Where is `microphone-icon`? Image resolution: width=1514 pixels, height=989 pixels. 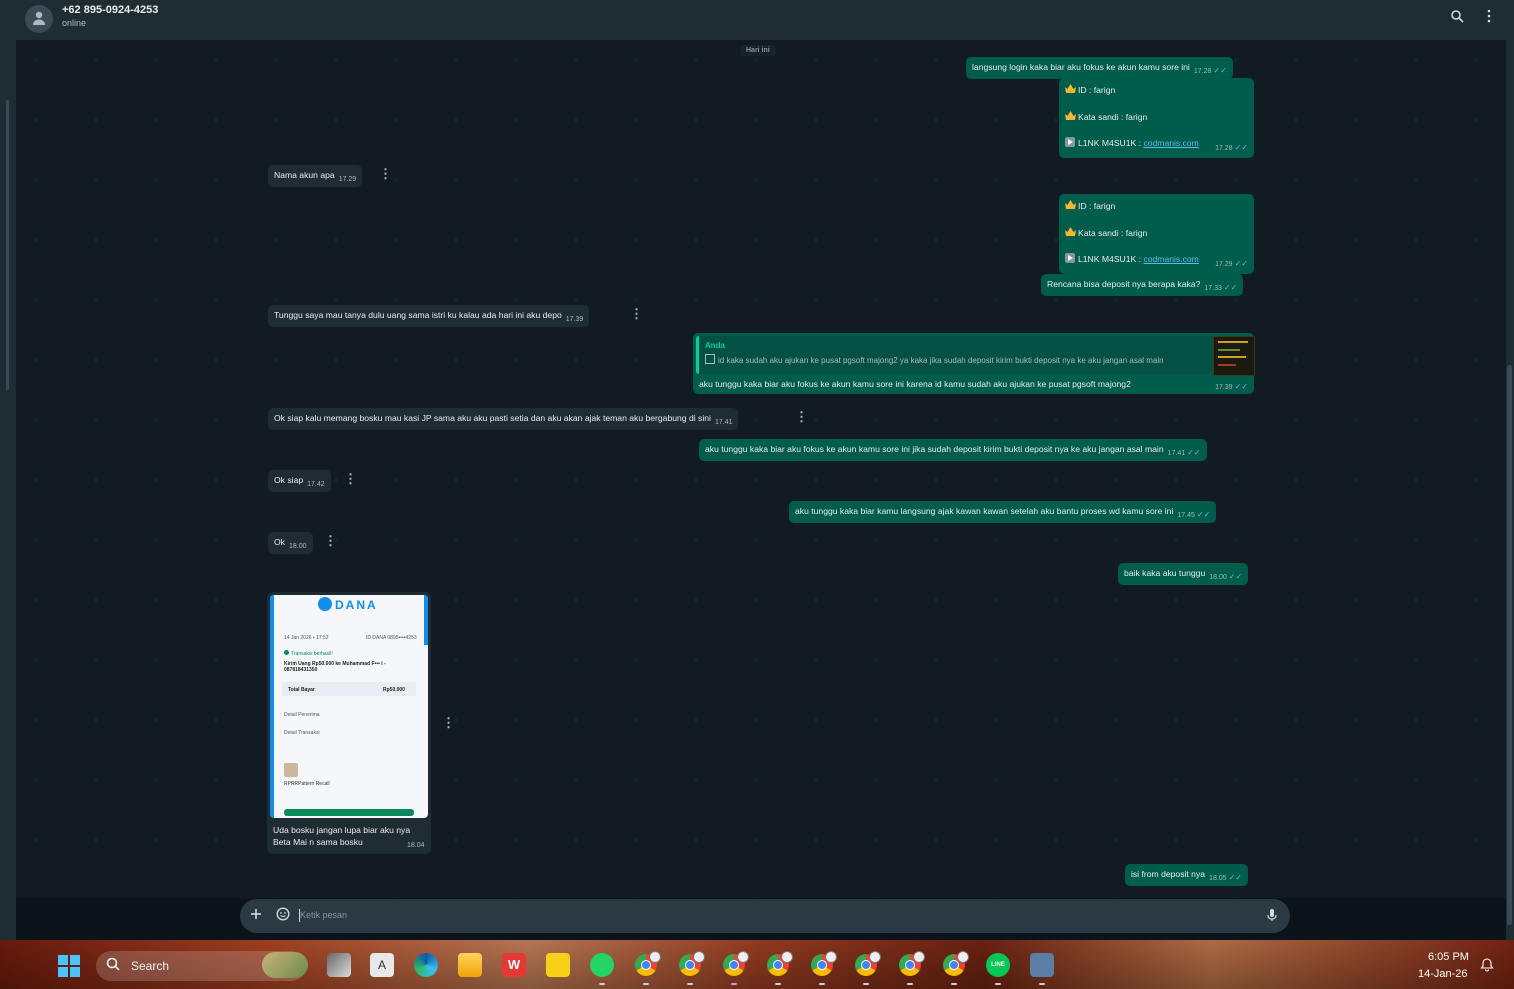 microphone-icon is located at coordinates (1272, 917).